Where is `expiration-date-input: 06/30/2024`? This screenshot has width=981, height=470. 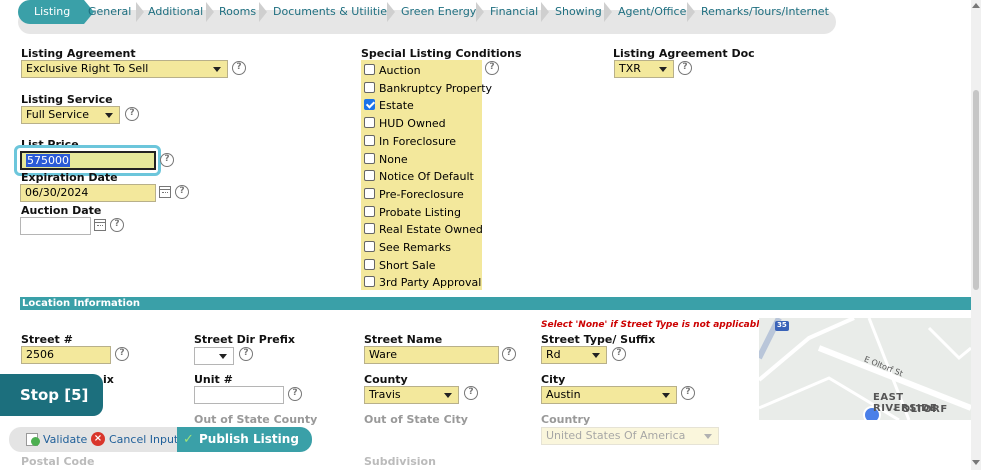
expiration-date-input: 06/30/2024 is located at coordinates (88, 193).